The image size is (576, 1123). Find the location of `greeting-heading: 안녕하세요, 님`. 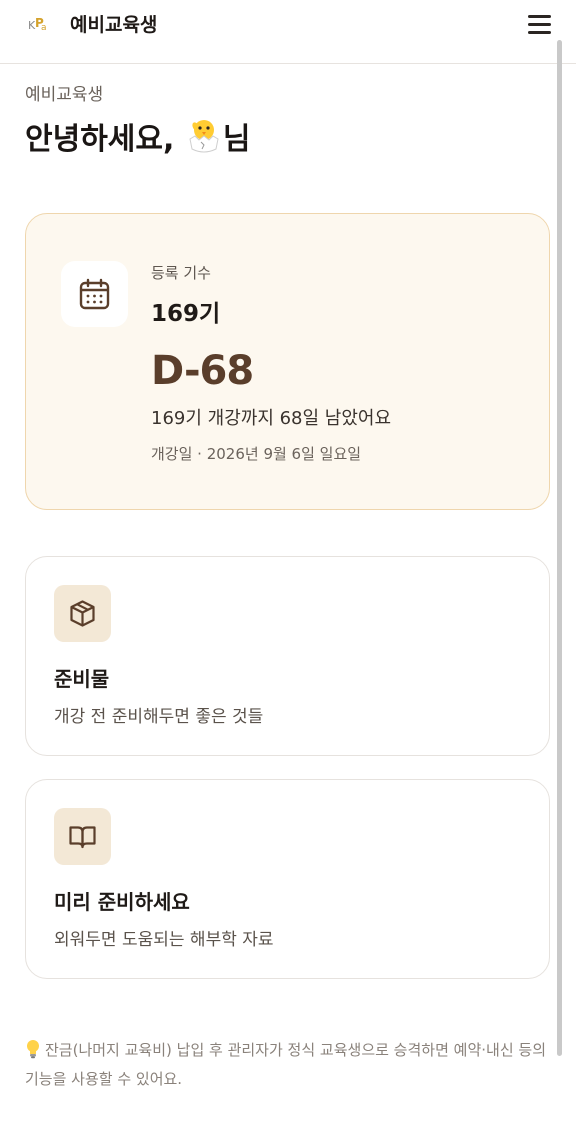

greeting-heading: 안녕하세요, 님 is located at coordinates (137, 136).